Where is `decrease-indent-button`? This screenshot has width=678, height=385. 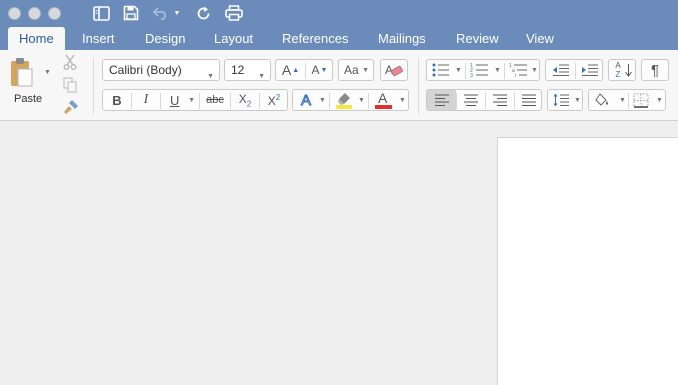
decrease-indent-button is located at coordinates (560, 70).